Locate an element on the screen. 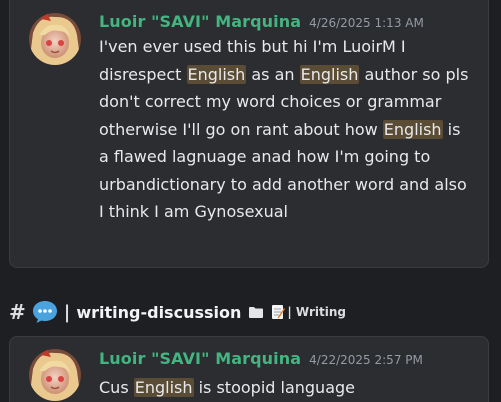 This screenshot has height=402, width=501. message-timestamp: 4/26/2025 1:13 AM is located at coordinates (366, 23).